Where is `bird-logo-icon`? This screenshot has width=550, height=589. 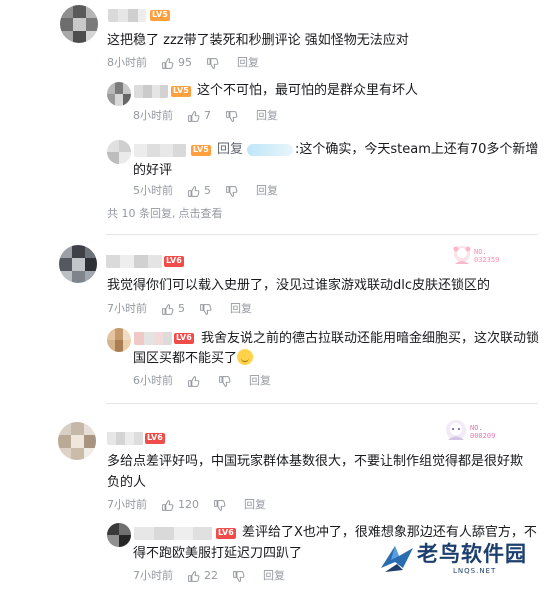 bird-logo-icon is located at coordinates (397, 559).